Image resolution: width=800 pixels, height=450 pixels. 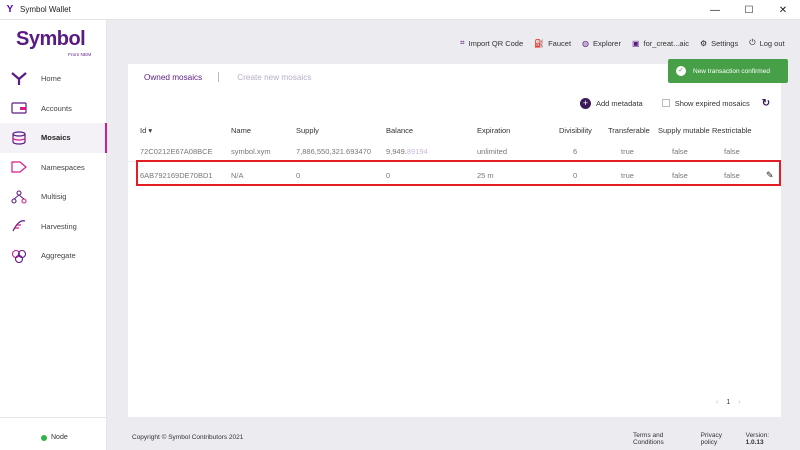 I want to click on sidebar-item-label: Accounts, so click(x=56, y=108).